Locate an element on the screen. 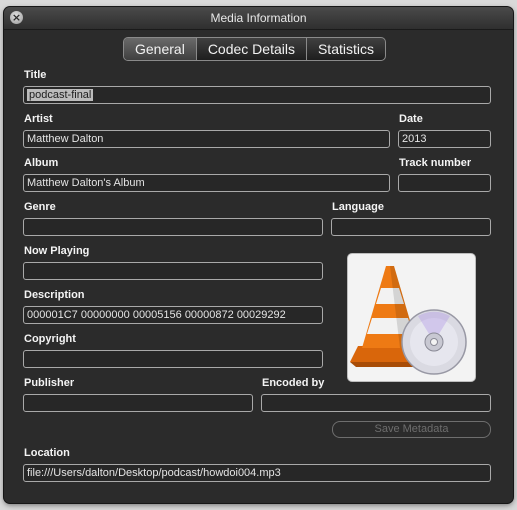 The height and width of the screenshot is (510, 517). language-field is located at coordinates (411, 227).